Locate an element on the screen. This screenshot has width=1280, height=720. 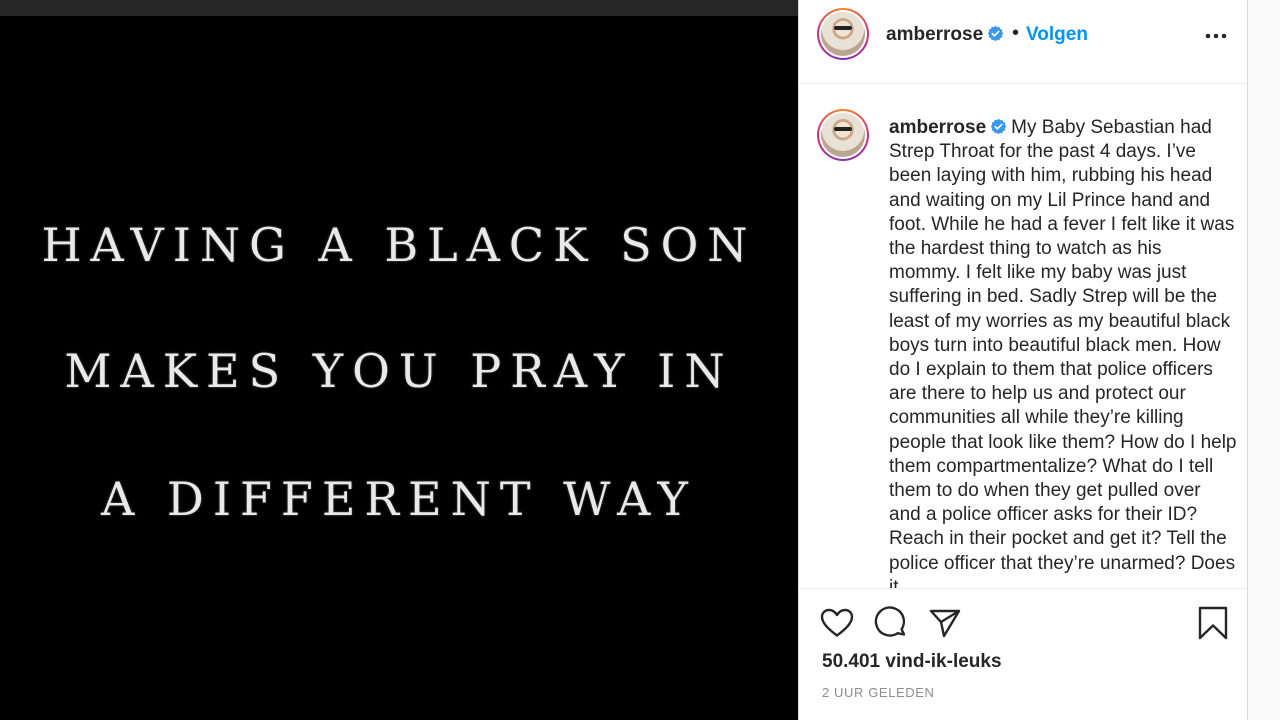
follow-button: Volgen is located at coordinates (1057, 35).